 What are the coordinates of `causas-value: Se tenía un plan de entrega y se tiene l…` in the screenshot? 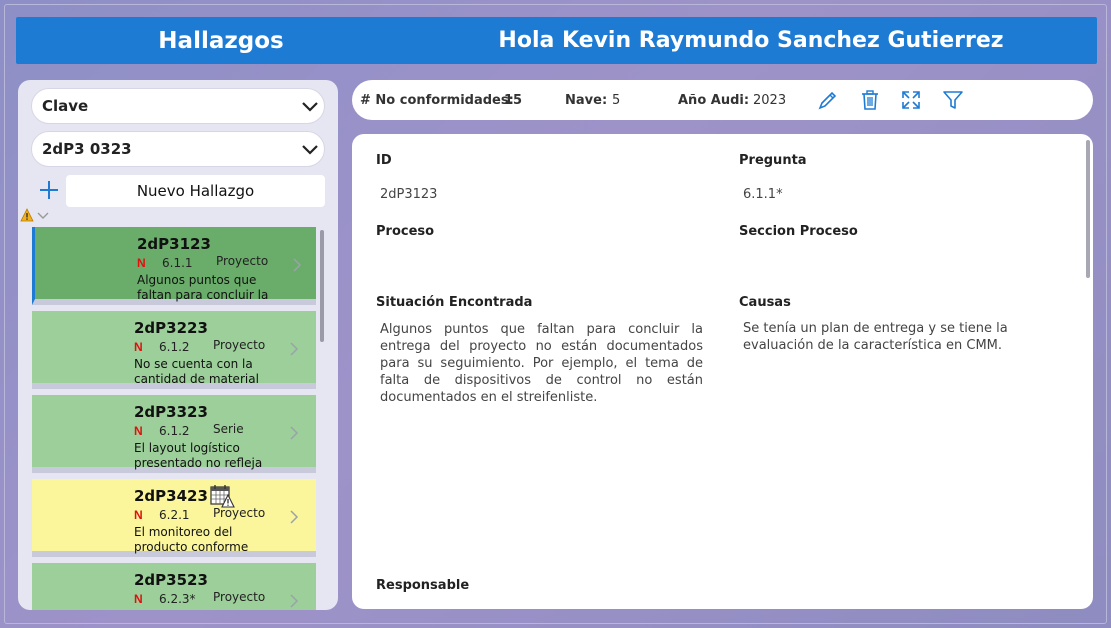 It's located at (875, 337).